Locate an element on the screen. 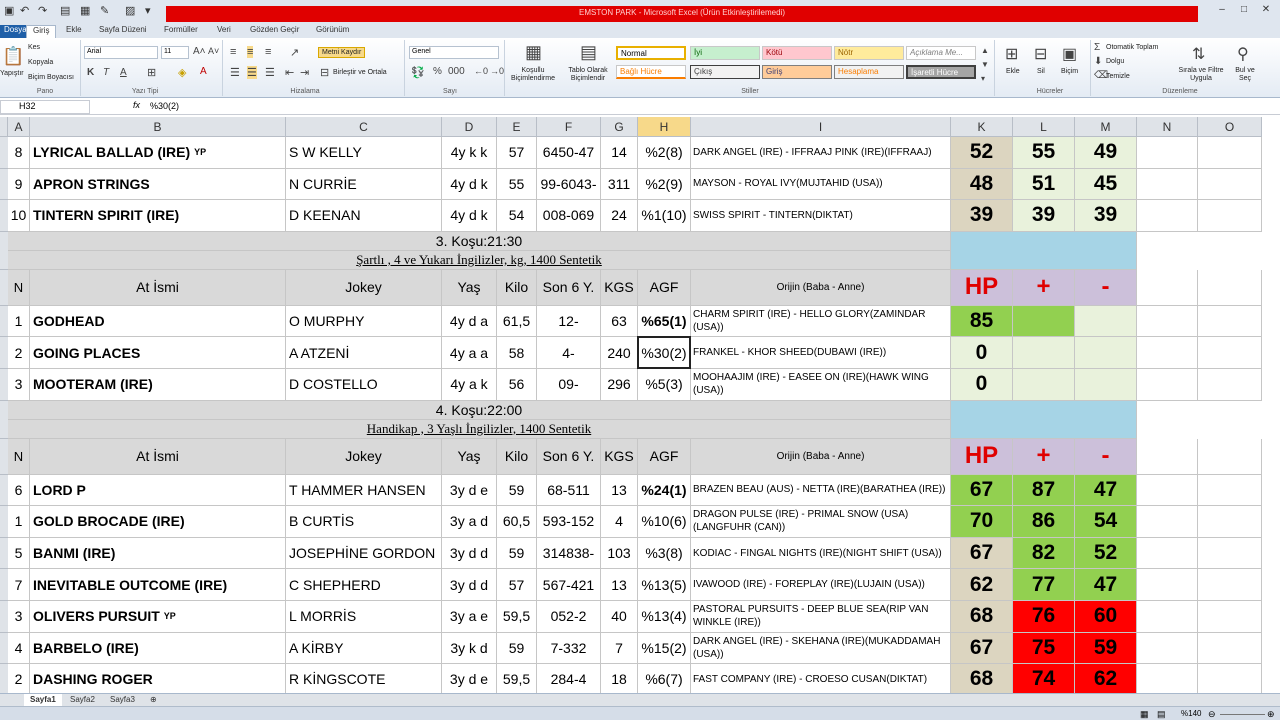 The height and width of the screenshot is (720, 1280). cell-agf: %5(3) is located at coordinates (664, 385).